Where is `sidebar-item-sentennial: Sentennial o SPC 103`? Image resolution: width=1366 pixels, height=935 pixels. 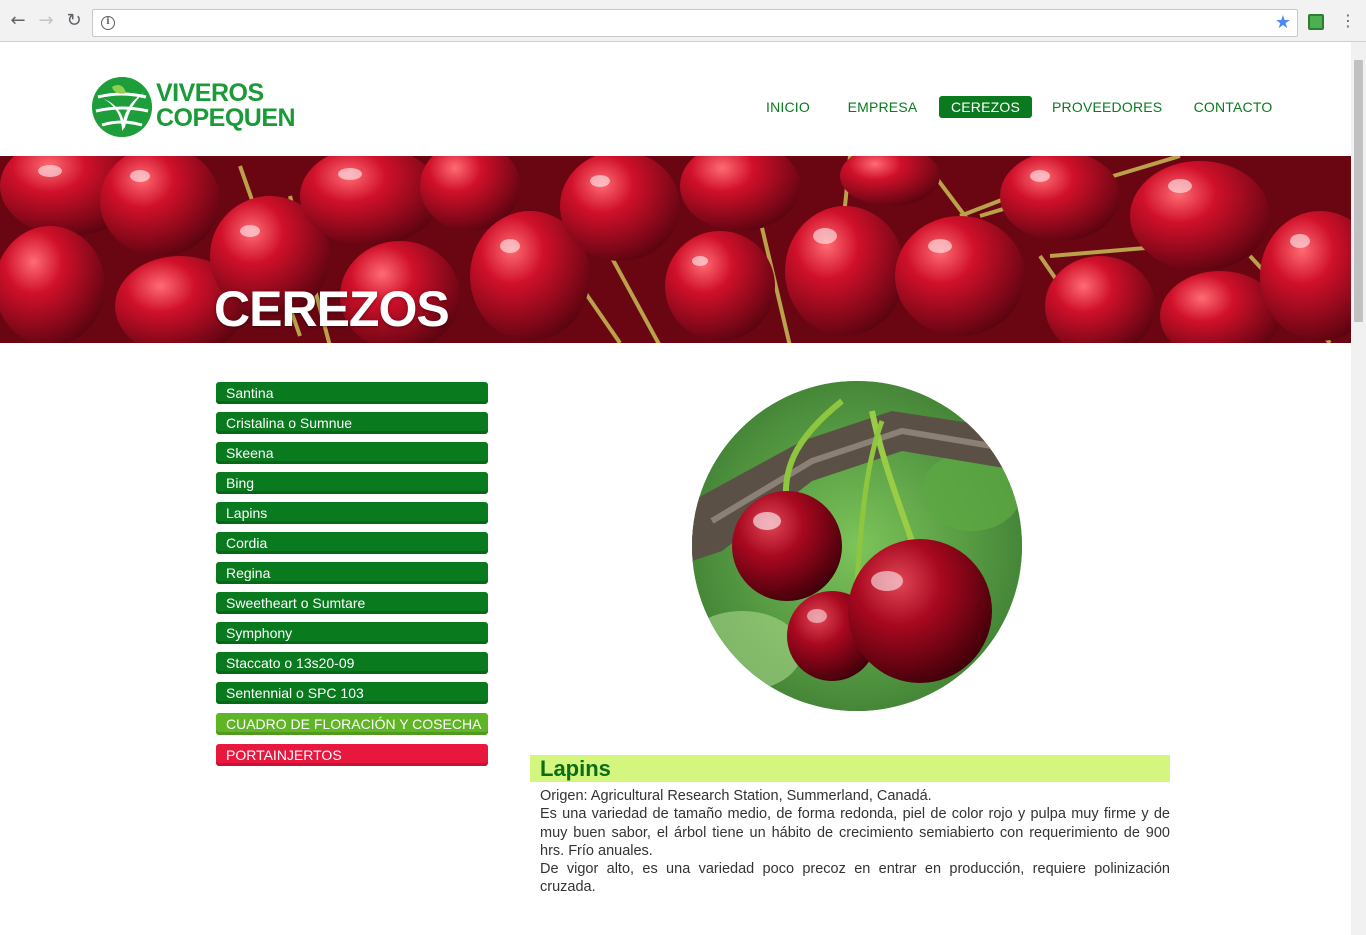 sidebar-item-sentennial: Sentennial o SPC 103 is located at coordinates (352, 693).